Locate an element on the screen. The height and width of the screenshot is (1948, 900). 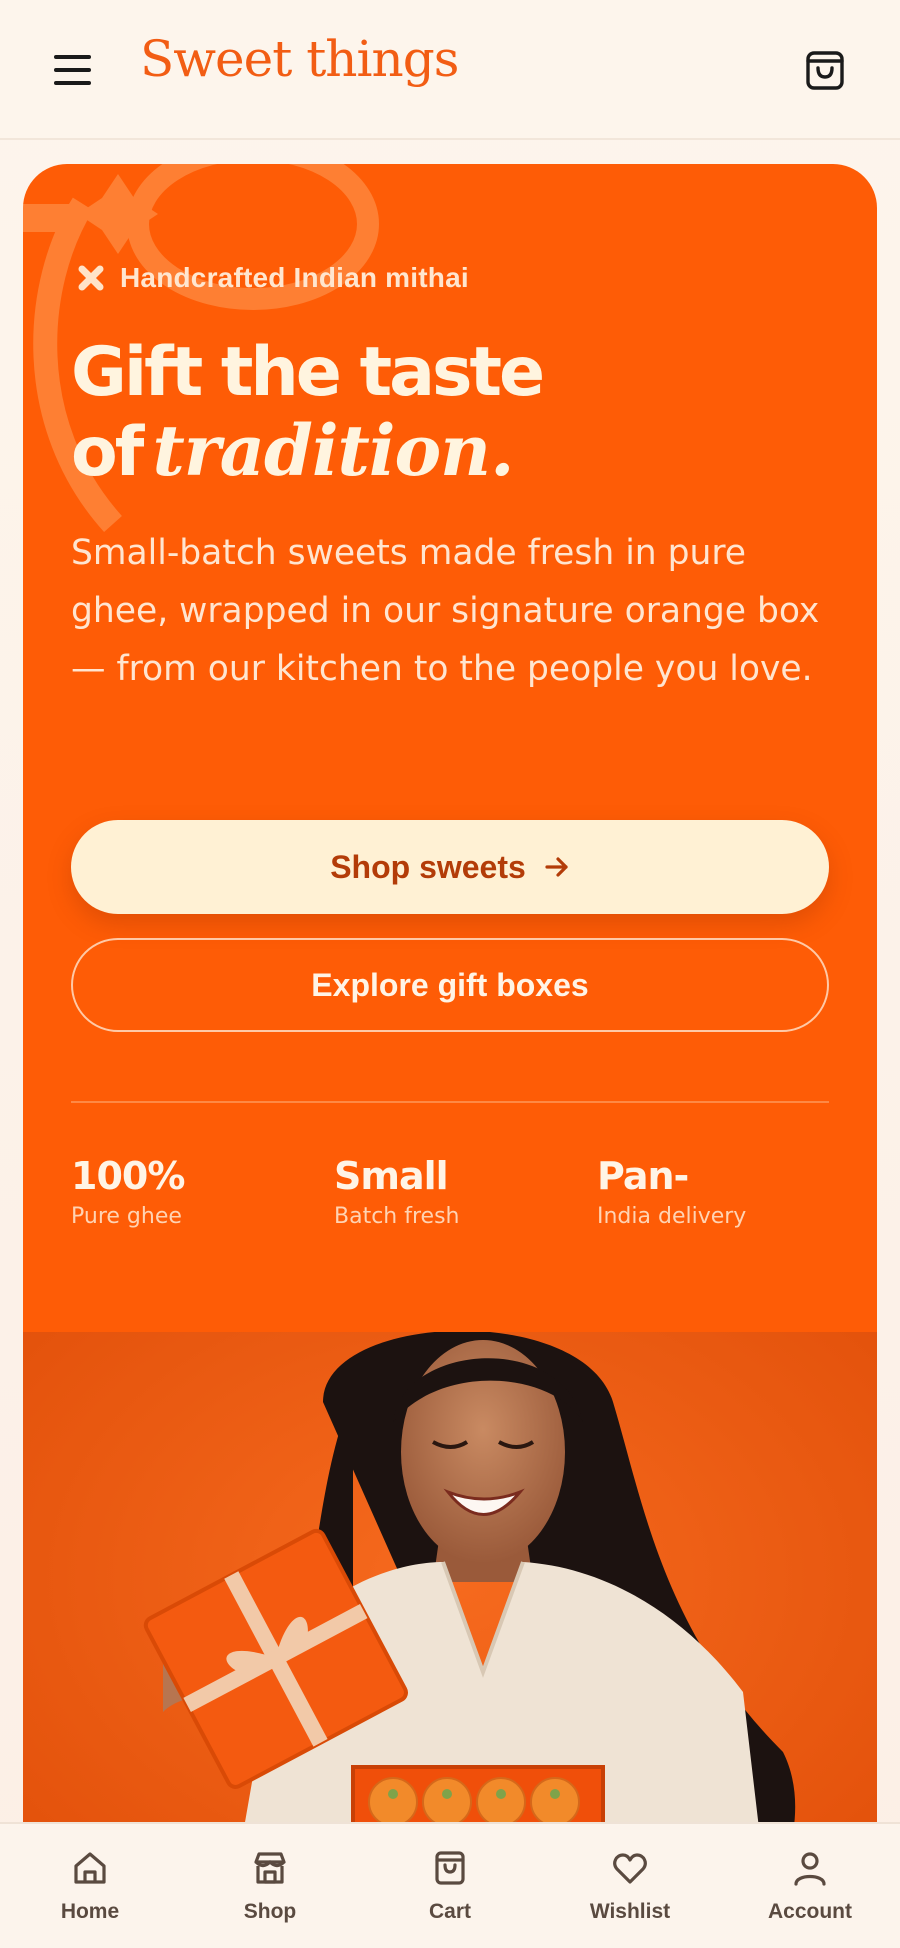
explore-gift-boxes-label: Explore gift boxes is located at coordinates (450, 984).